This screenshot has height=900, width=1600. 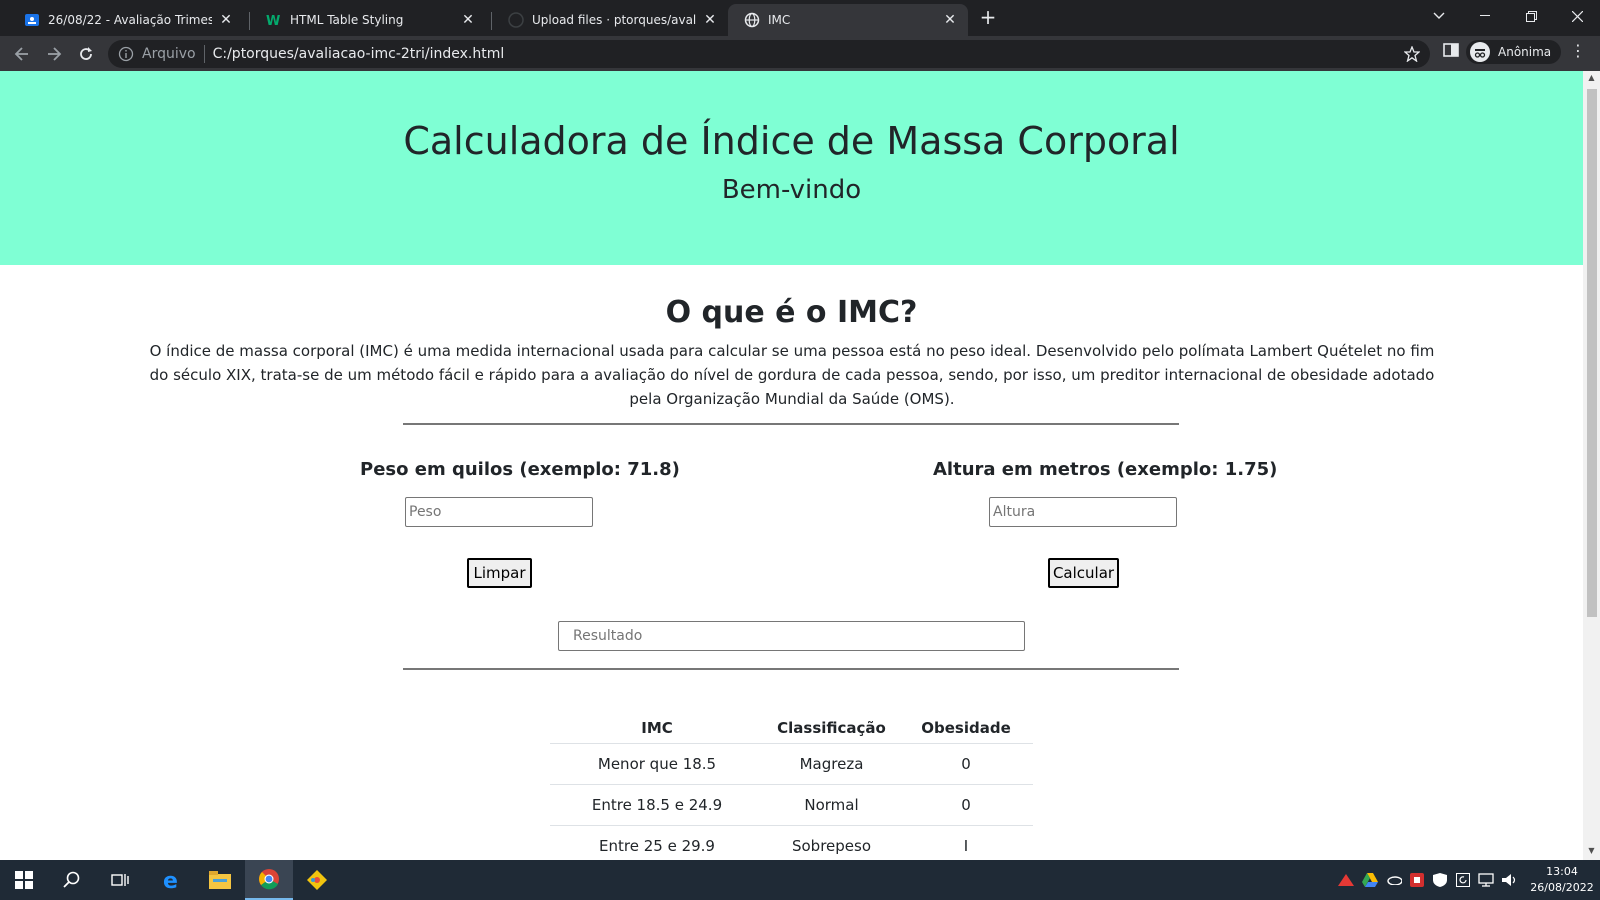 I want to click on edge-icon: e, so click(x=172, y=880).